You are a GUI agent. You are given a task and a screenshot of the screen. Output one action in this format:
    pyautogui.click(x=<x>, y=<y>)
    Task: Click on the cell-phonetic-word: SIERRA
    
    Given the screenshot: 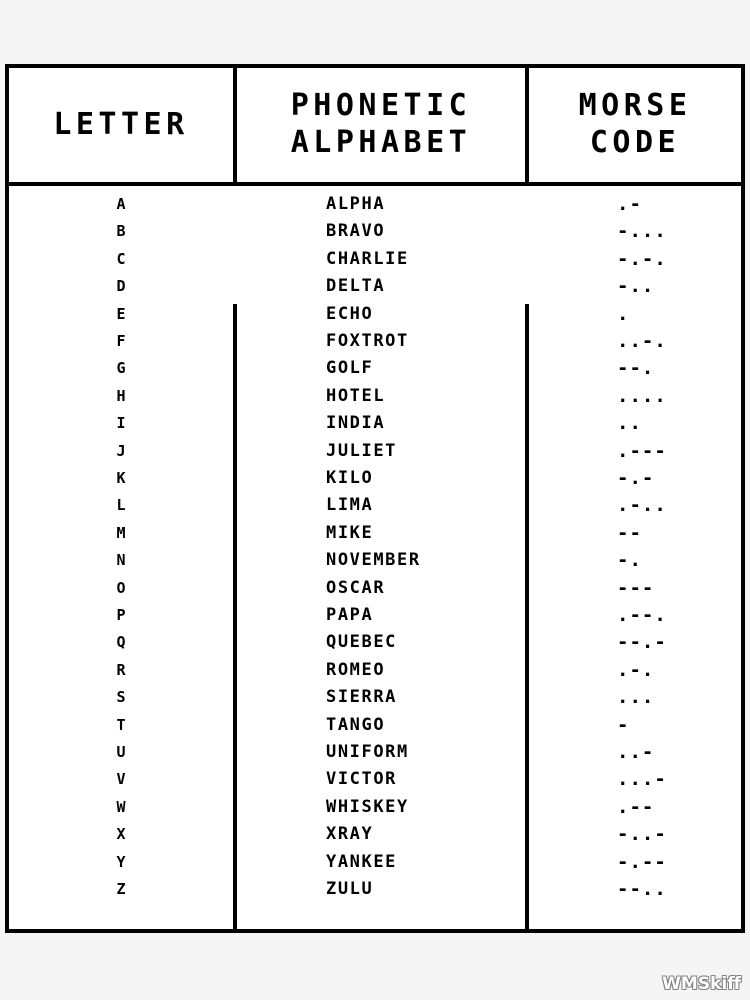 What is the action you would take?
    pyautogui.click(x=362, y=697)
    